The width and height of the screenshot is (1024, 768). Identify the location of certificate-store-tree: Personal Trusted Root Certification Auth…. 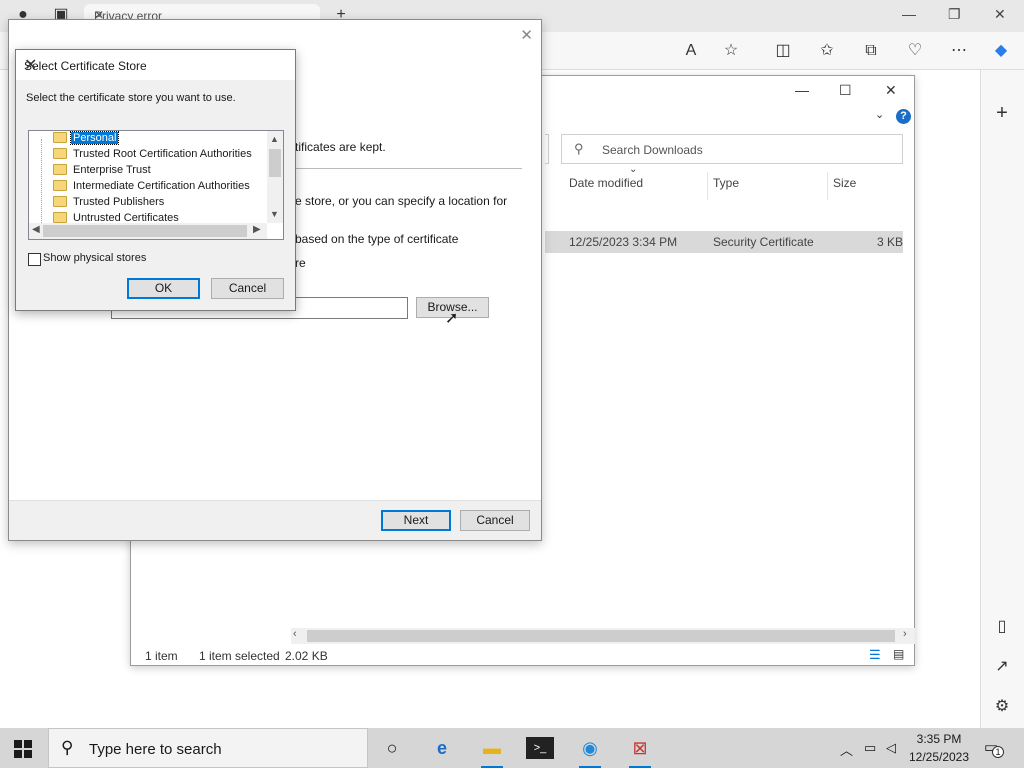
(156, 185).